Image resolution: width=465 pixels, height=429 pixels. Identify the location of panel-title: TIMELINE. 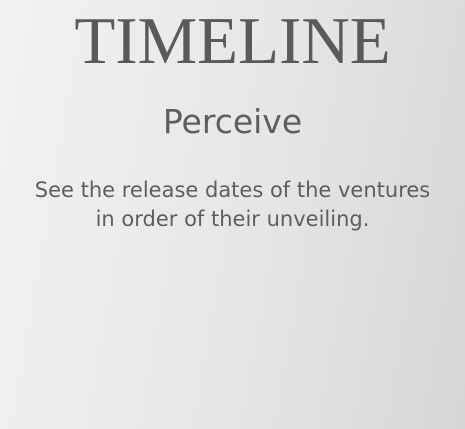
(232, 41).